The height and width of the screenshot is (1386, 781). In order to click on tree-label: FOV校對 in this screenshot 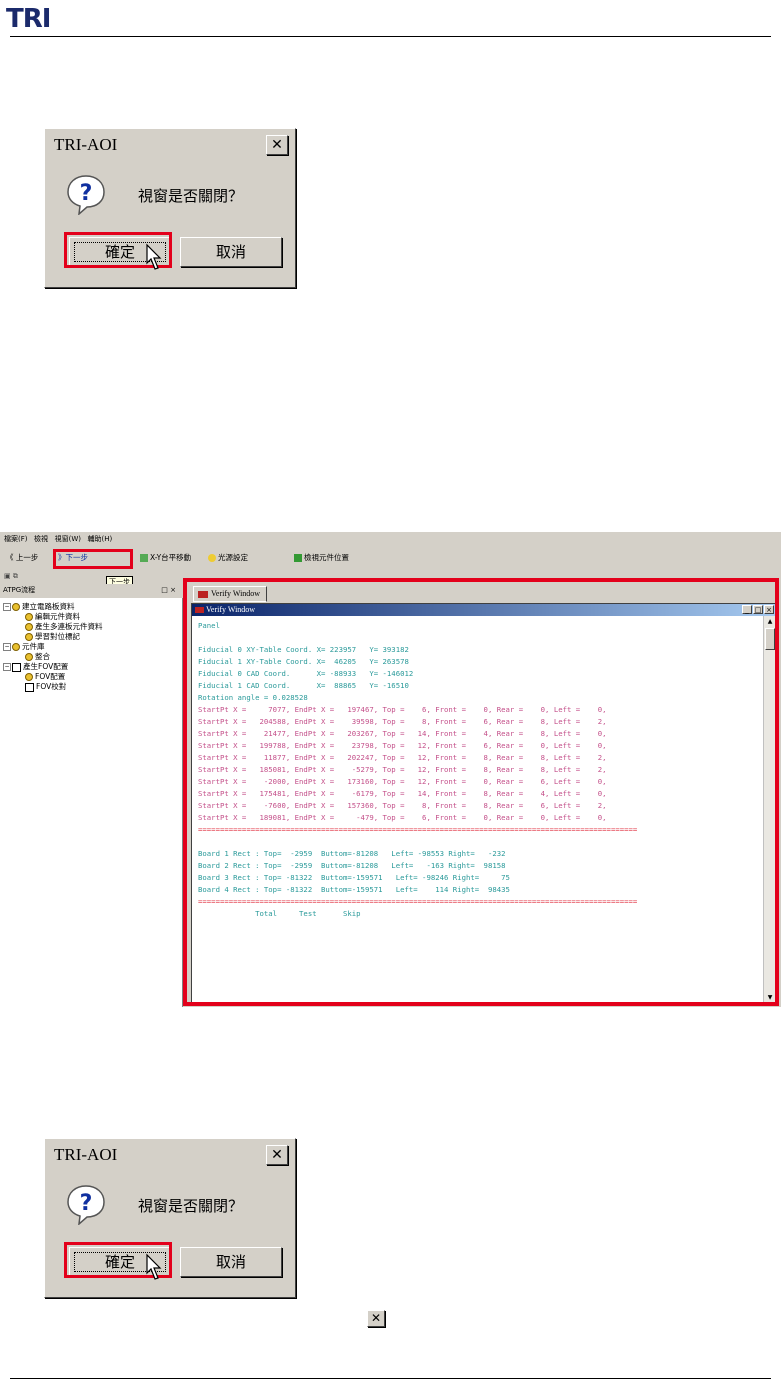, I will do `click(51, 686)`.